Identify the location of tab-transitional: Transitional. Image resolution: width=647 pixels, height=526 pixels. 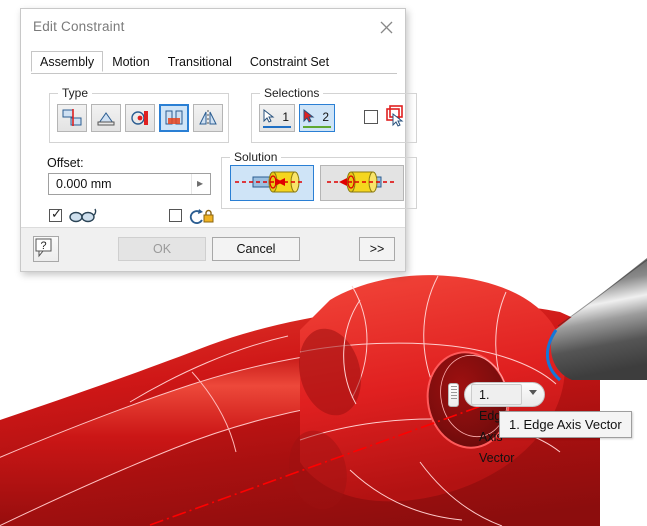
(200, 61).